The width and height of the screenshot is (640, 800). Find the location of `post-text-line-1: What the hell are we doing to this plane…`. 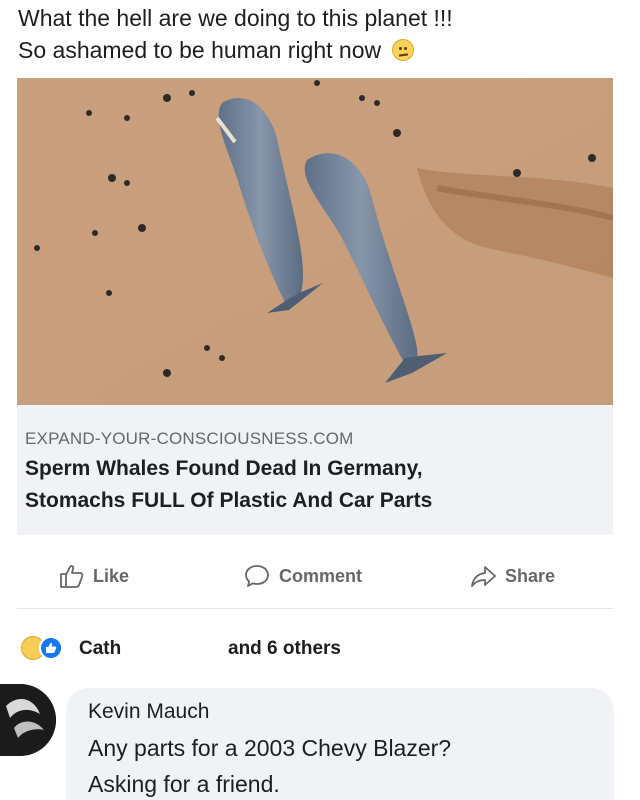

post-text-line-1: What the hell are we doing to this plane… is located at coordinates (235, 18).